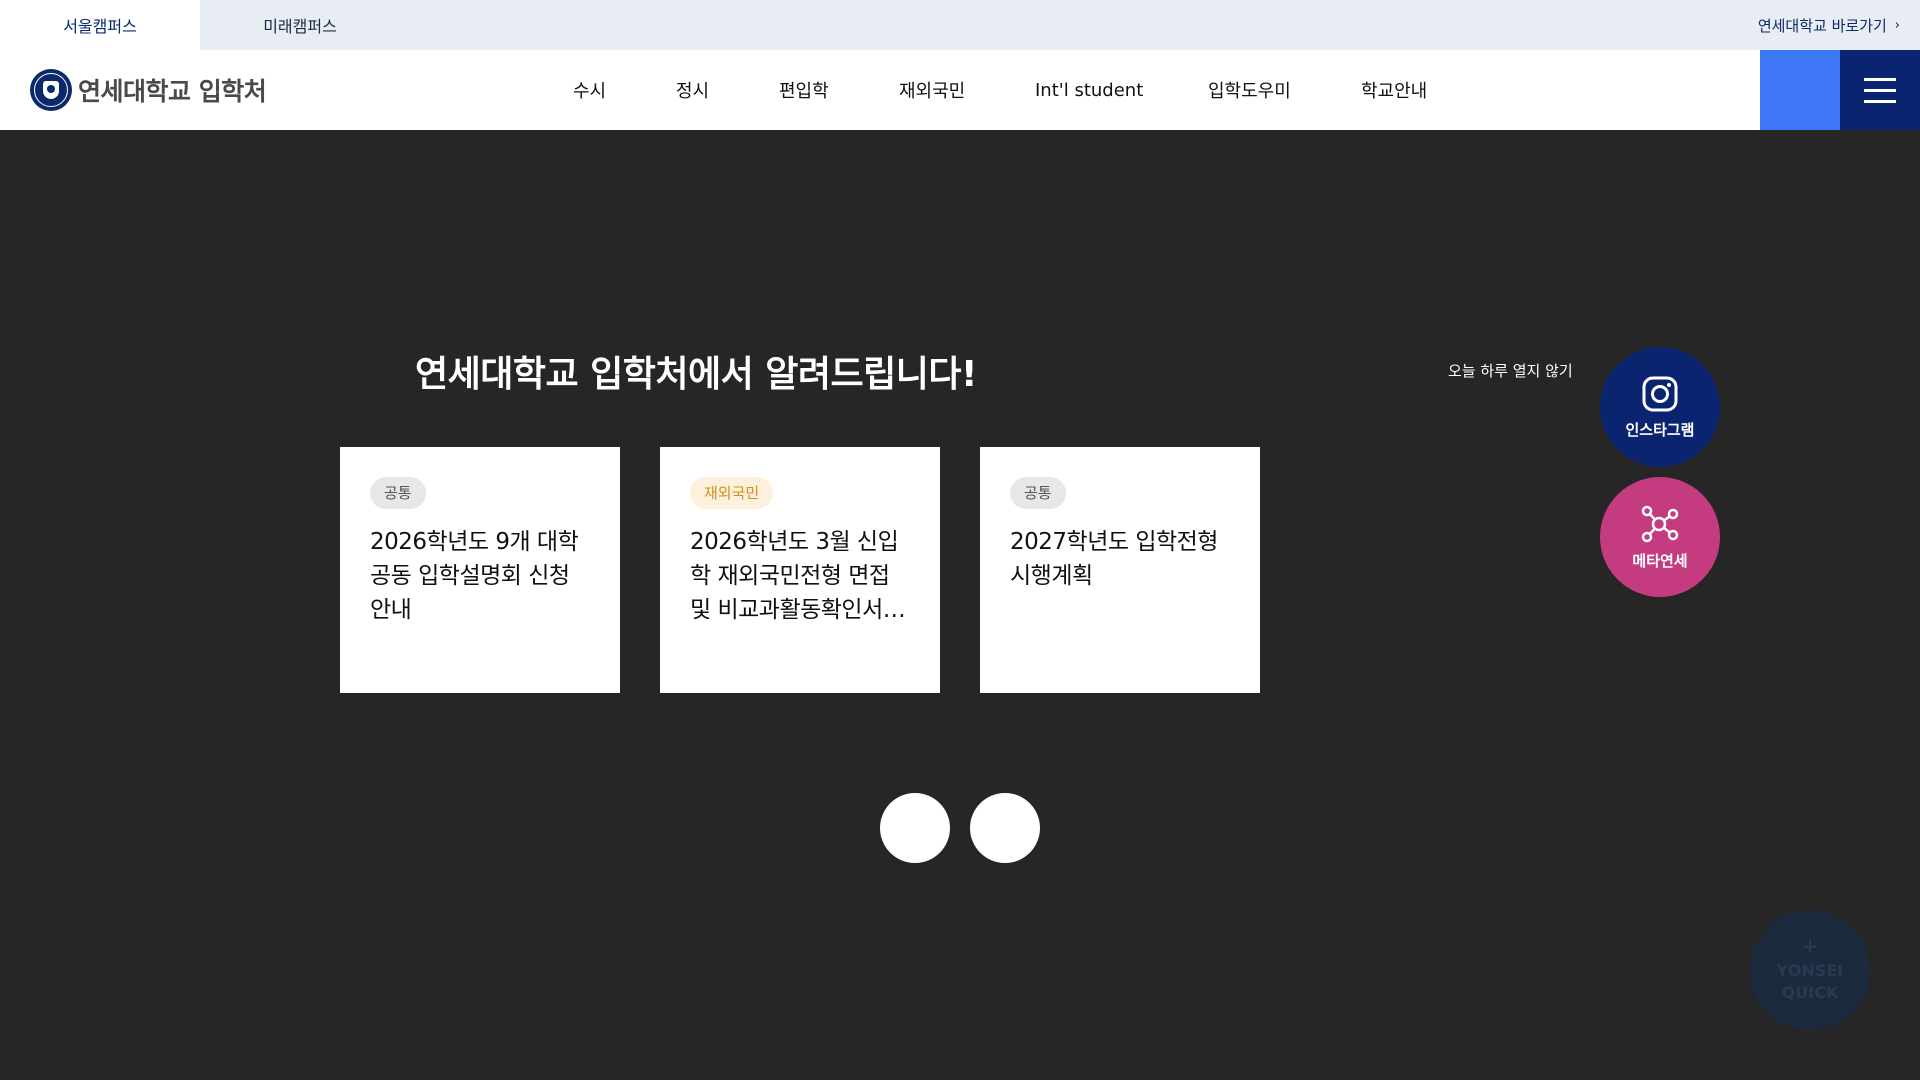  I want to click on notice-card: 공통 2027학년도 입학전형 시행계획, so click(1120, 570).